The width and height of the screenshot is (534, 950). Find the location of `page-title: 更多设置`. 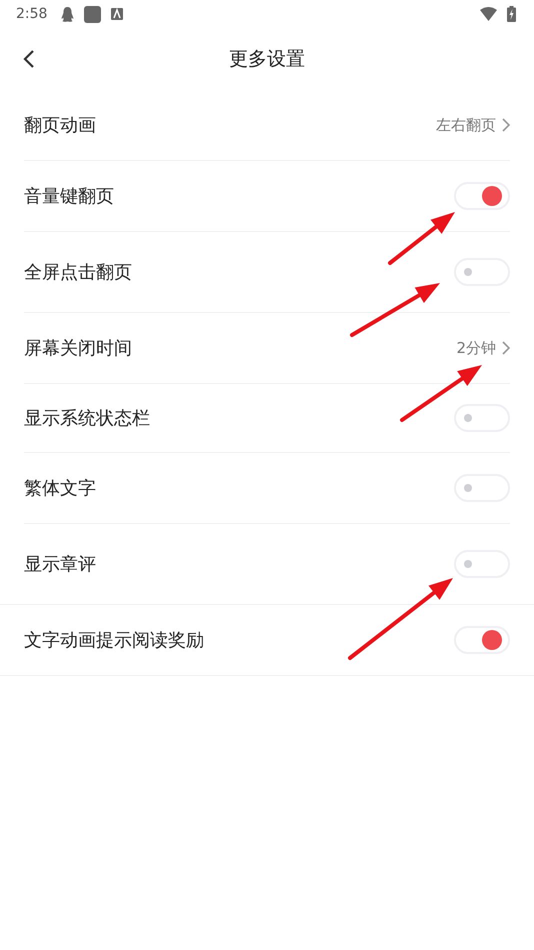

page-title: 更多设置 is located at coordinates (267, 59).